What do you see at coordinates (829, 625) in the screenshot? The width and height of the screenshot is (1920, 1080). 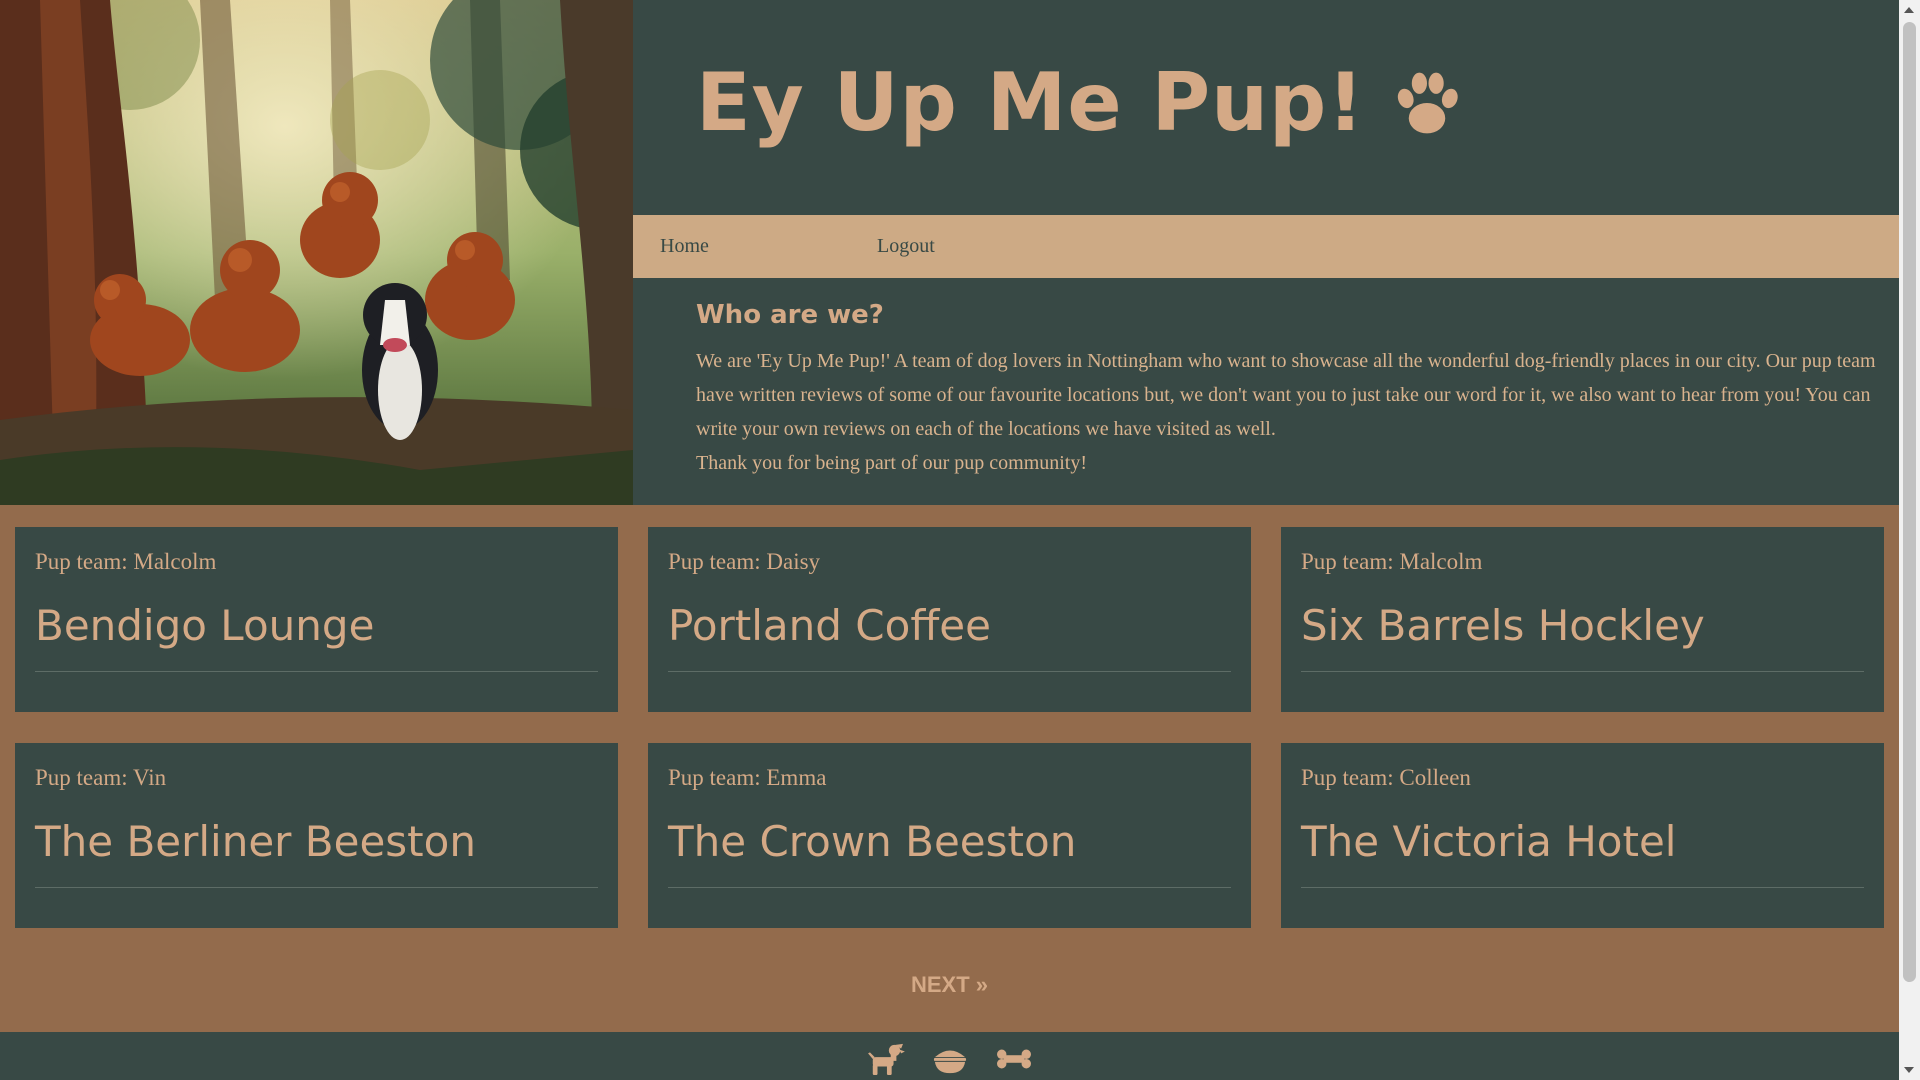 I see `card-venue-title: Portland Coffee` at bounding box center [829, 625].